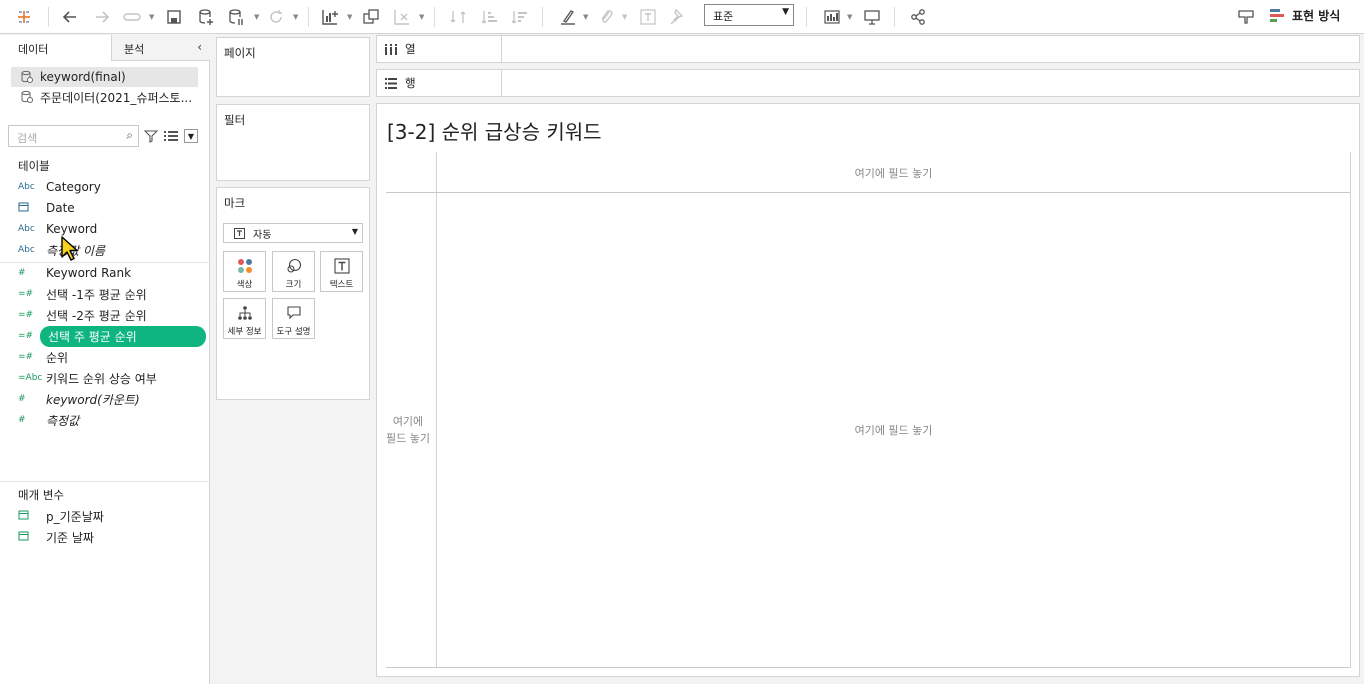 The width and height of the screenshot is (1364, 684). What do you see at coordinates (341, 271) in the screenshot?
I see `label-button: 텍스트` at bounding box center [341, 271].